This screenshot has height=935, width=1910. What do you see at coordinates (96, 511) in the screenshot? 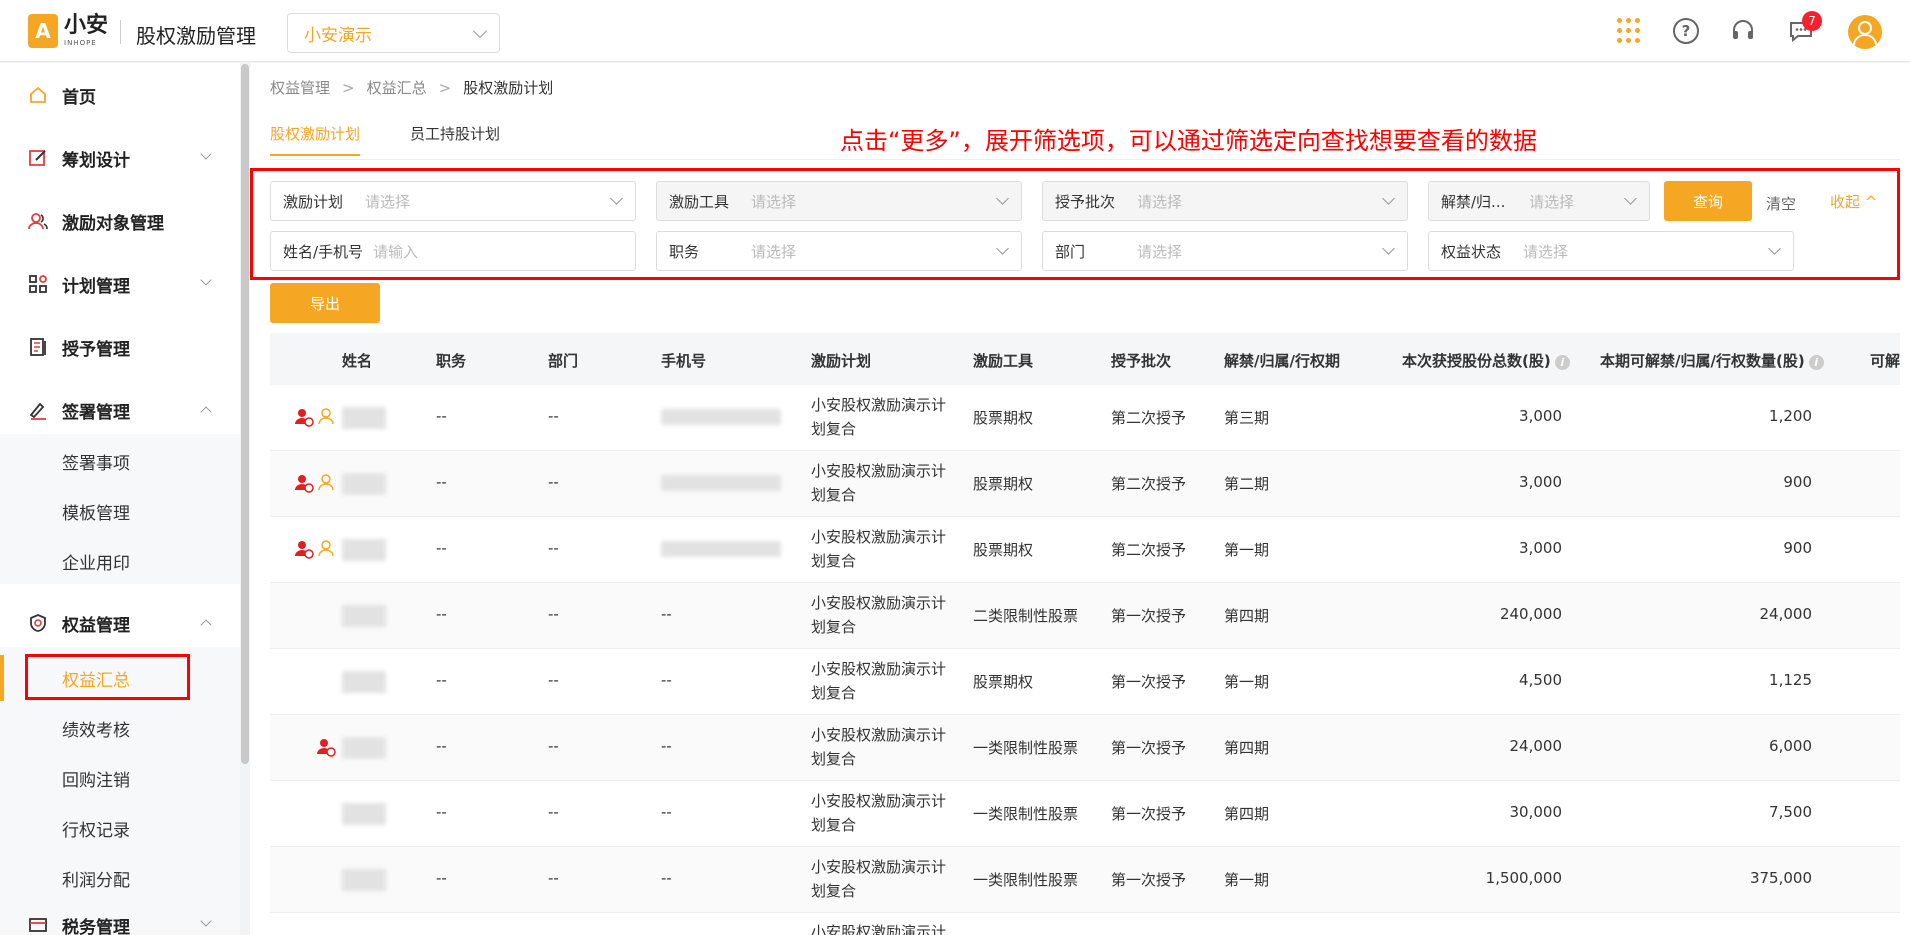
I see `submenu-item-templates: 模板管理` at bounding box center [96, 511].